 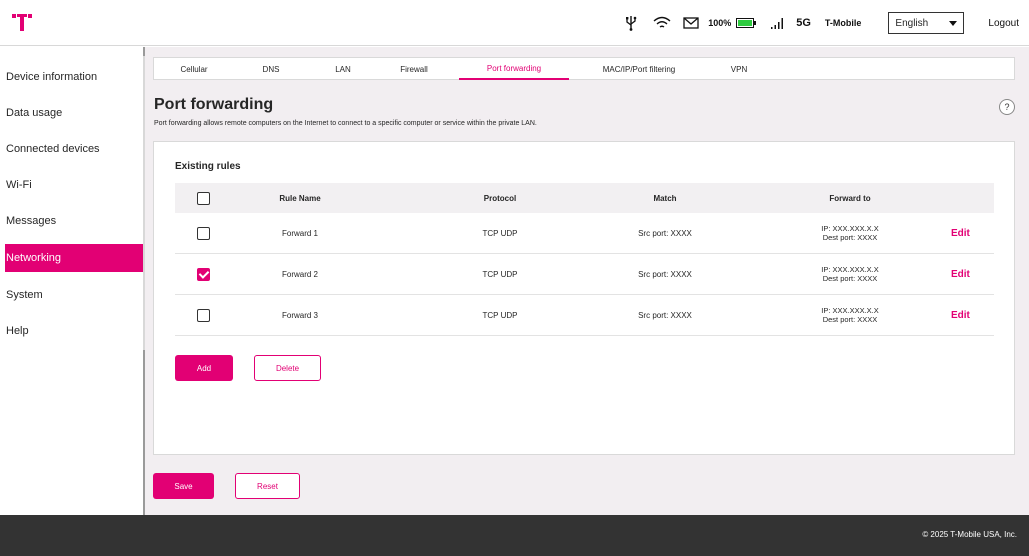 I want to click on copyright-text: © 2025 T-Mobile USA, Inc., so click(x=969, y=534).